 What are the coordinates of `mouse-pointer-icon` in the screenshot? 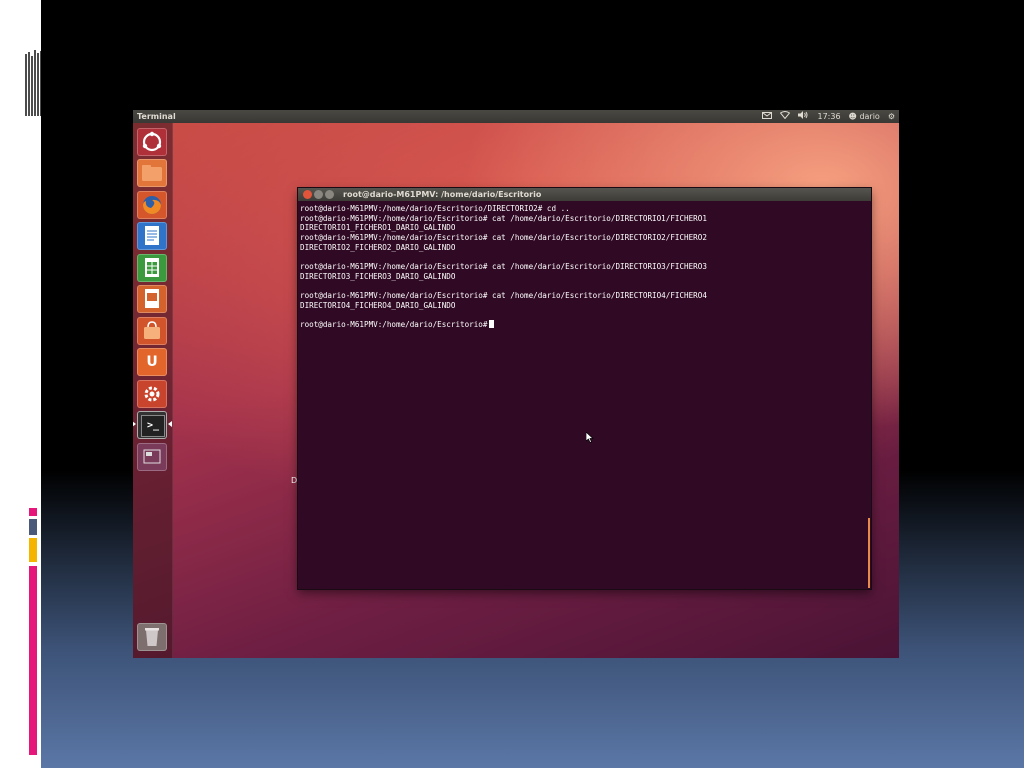 It's located at (590, 437).